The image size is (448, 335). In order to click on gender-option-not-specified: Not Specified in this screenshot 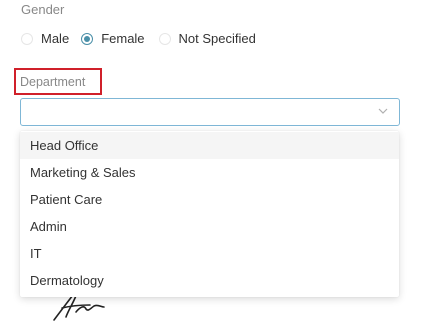, I will do `click(207, 38)`.